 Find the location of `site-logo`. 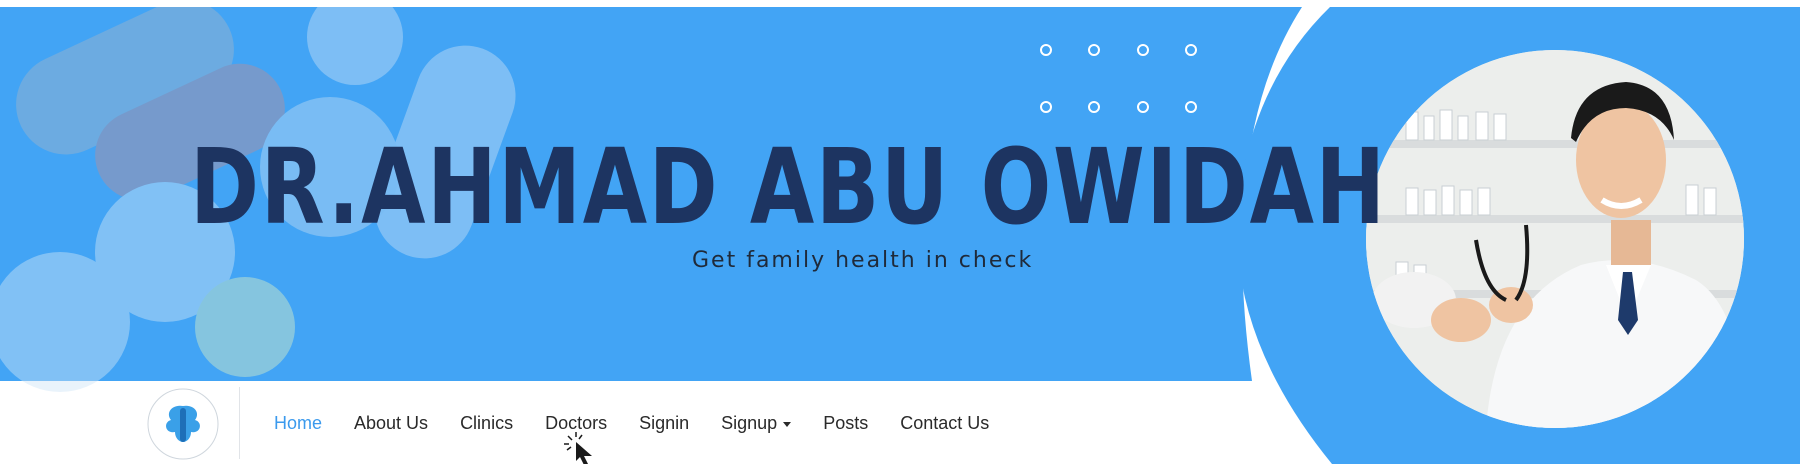

site-logo is located at coordinates (183, 424).